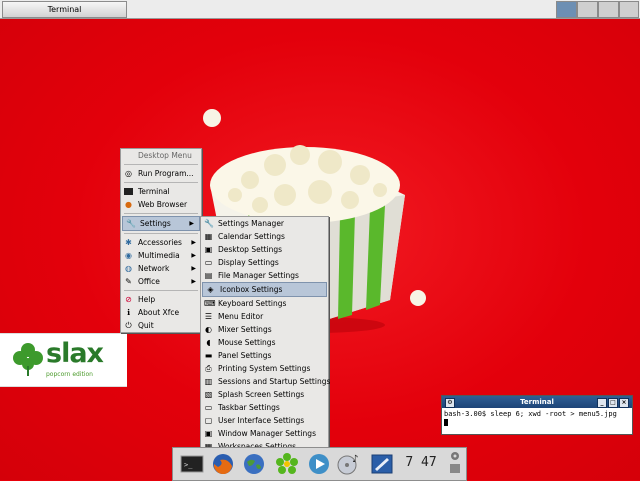  I want to click on menu-header: Desktop Menu, so click(161, 155).